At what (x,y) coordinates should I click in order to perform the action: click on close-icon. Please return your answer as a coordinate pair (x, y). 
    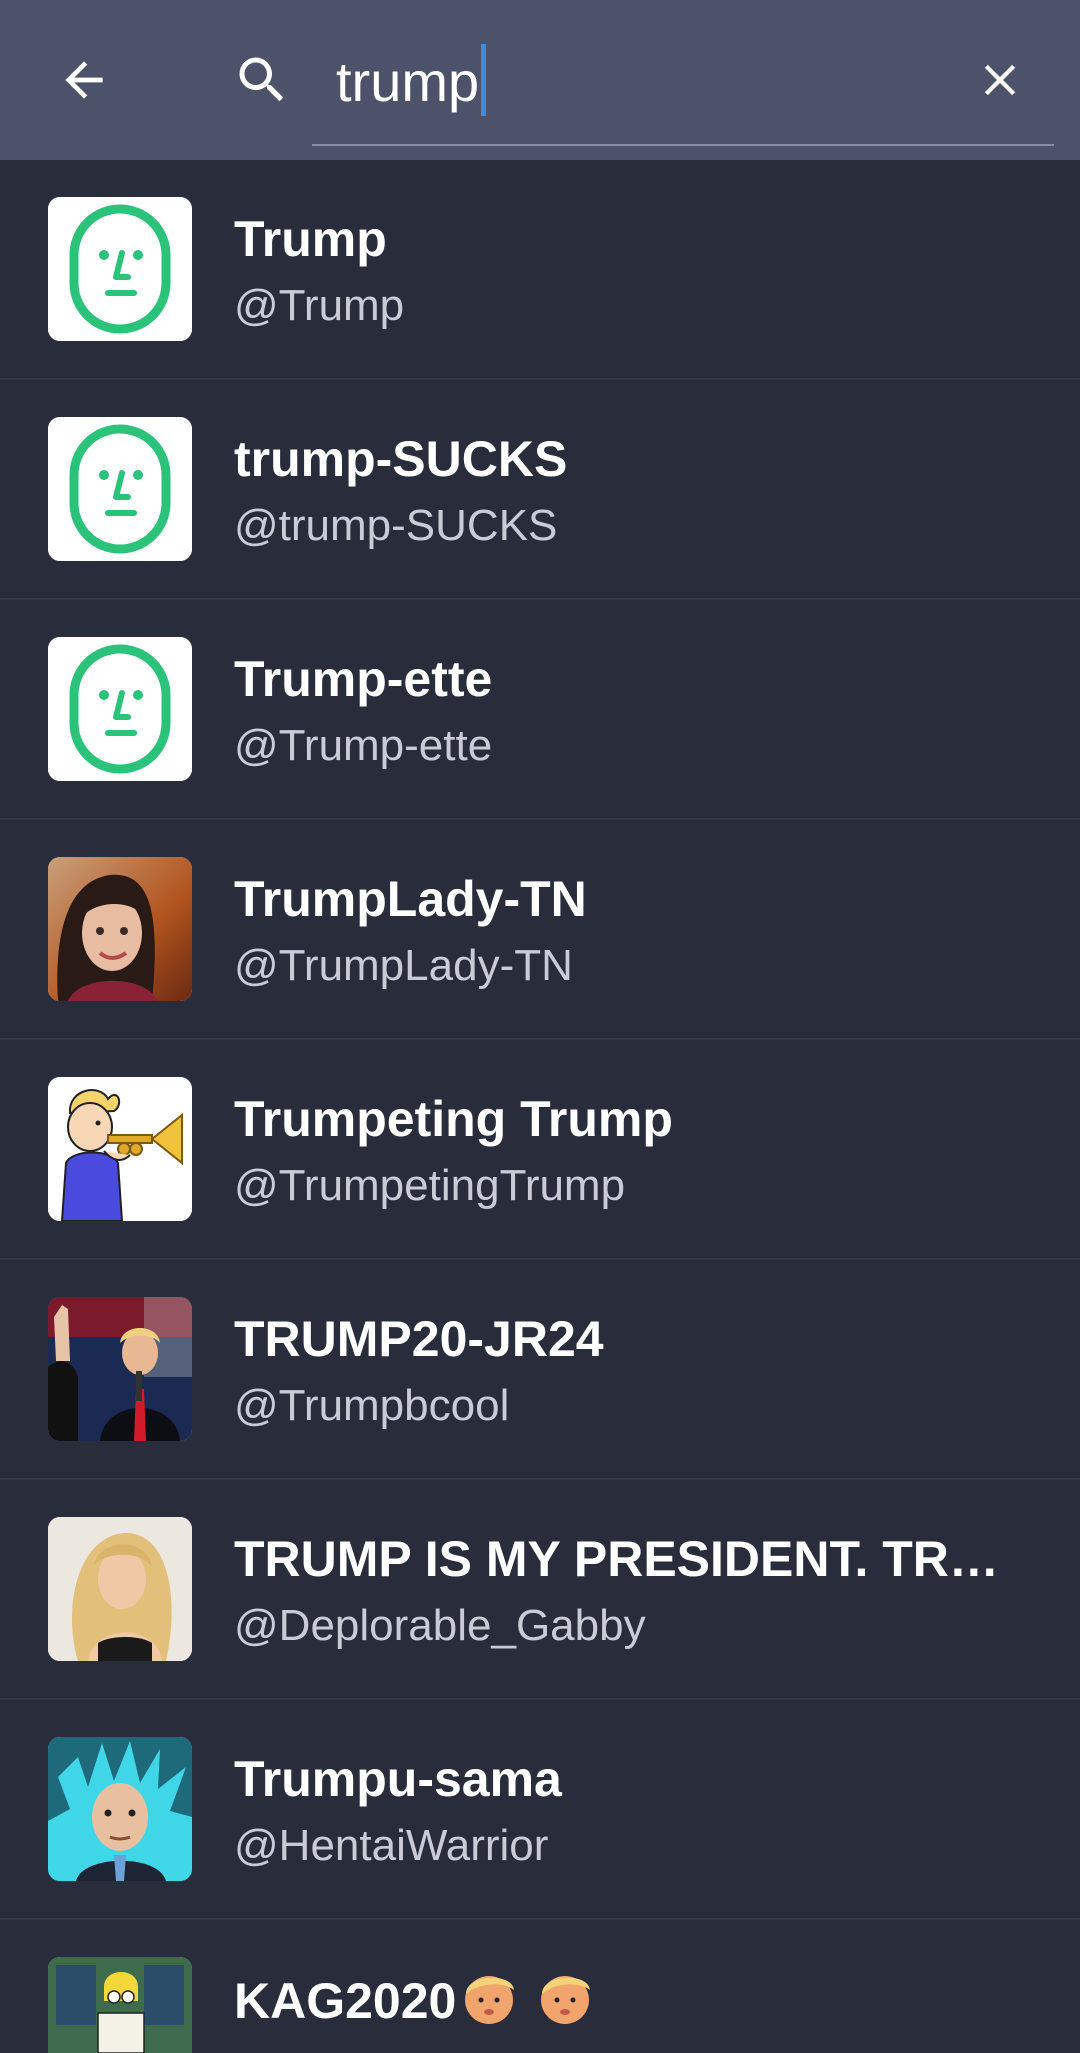
    Looking at the image, I should click on (1000, 80).